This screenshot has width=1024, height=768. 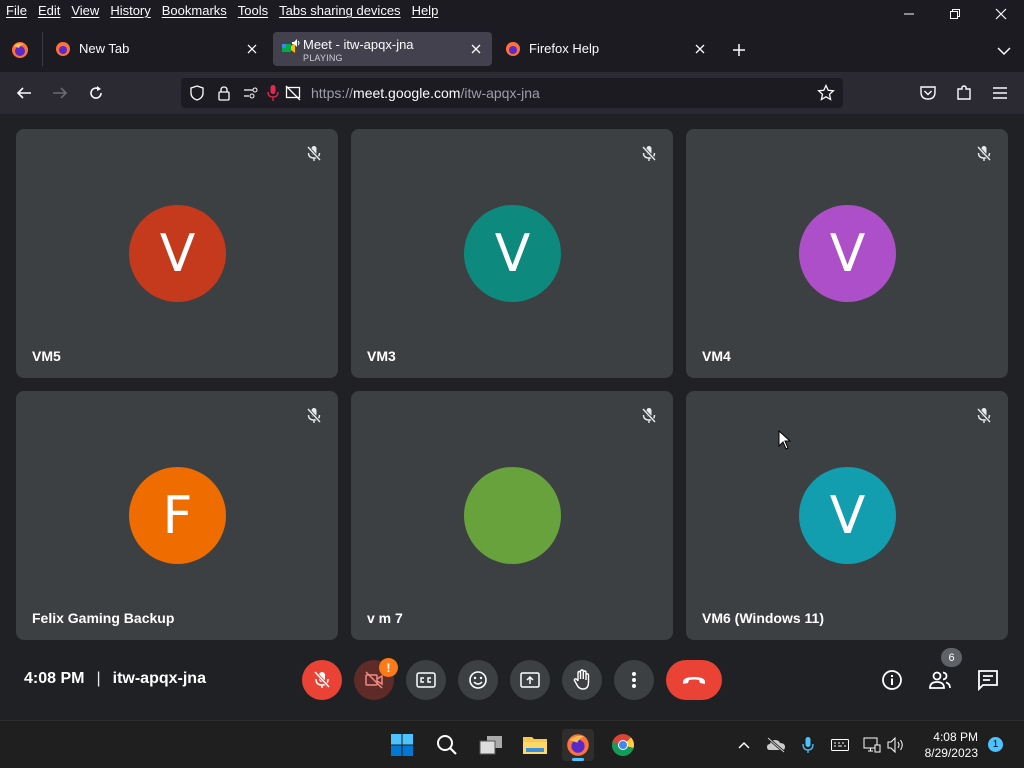 I want to click on participant-avatar: F, so click(x=177, y=515).